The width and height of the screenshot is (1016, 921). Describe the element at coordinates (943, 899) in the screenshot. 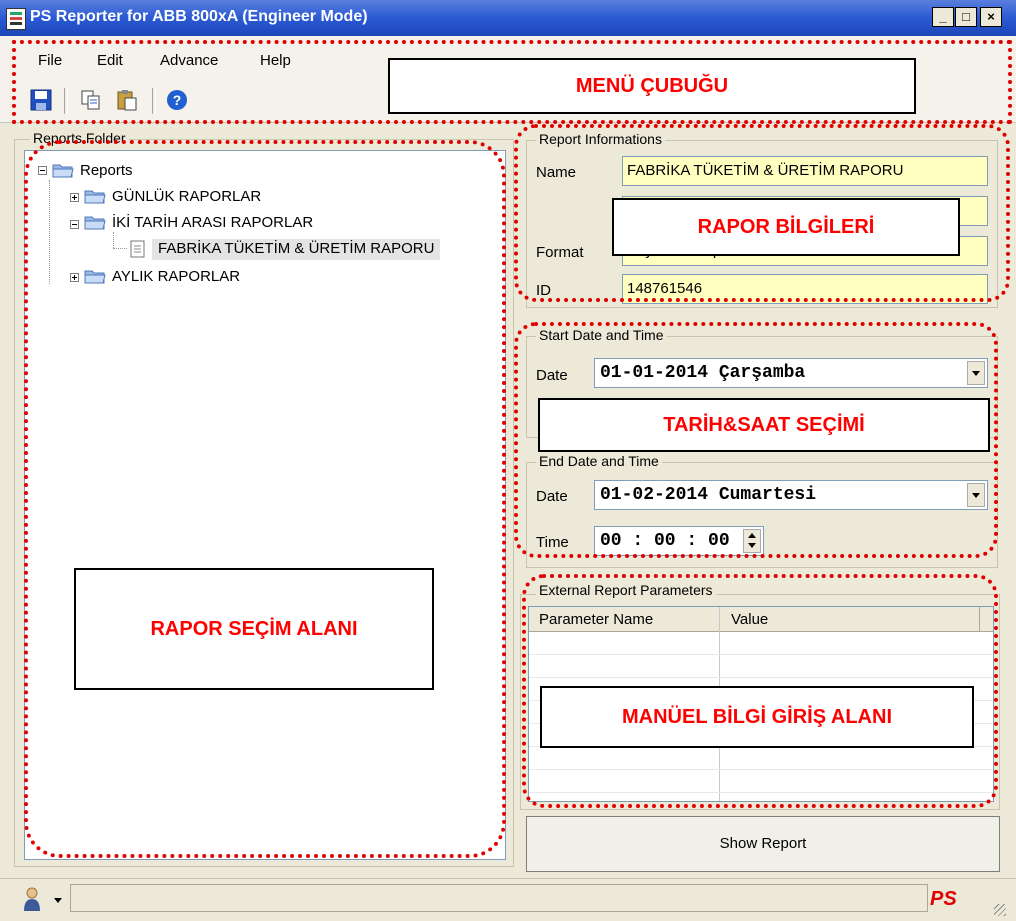

I see `ps-logo: PS` at that location.